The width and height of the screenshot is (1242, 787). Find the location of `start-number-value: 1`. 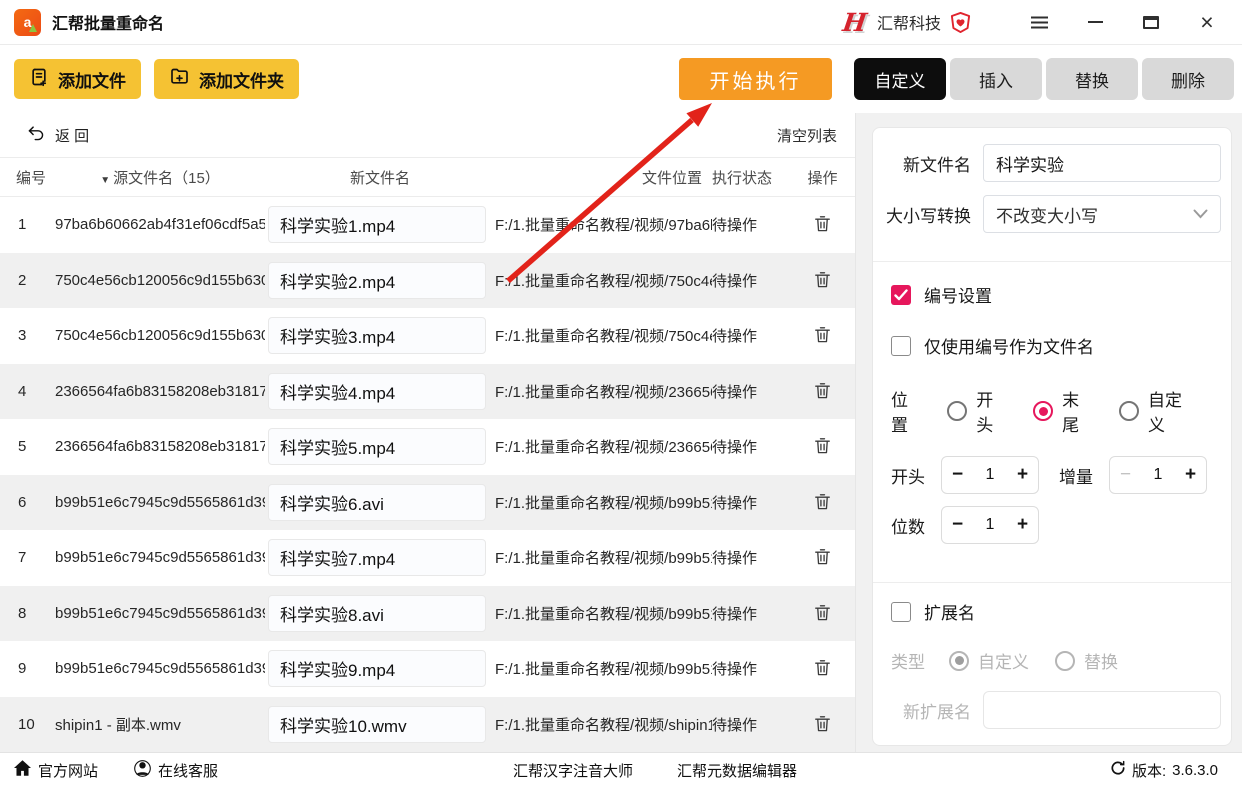

start-number-value: 1 is located at coordinates (990, 475).